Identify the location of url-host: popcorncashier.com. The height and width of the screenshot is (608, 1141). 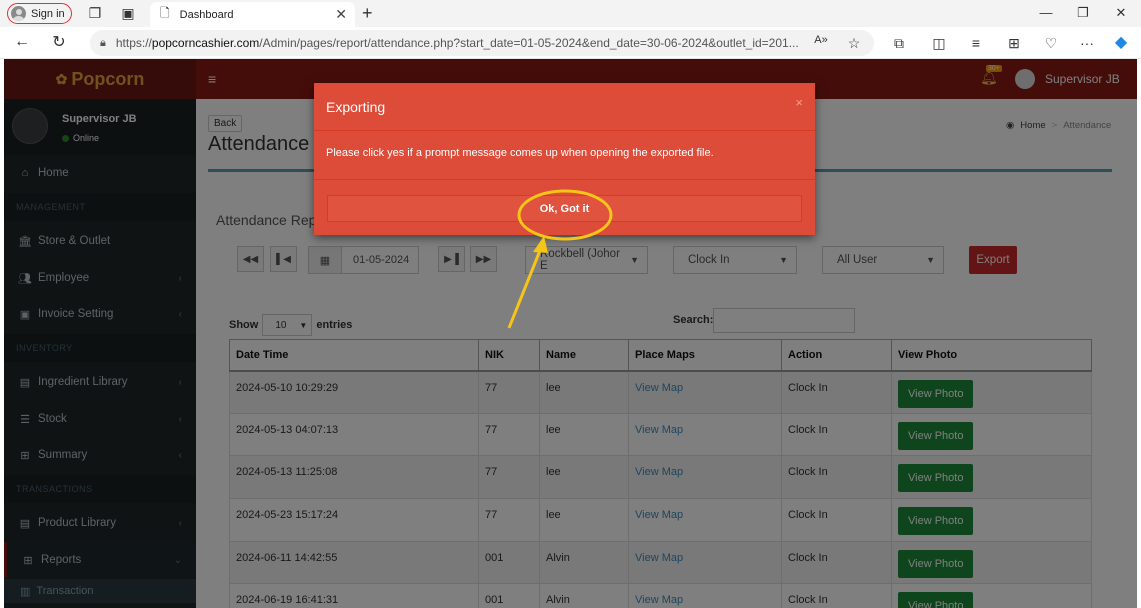
(205, 43).